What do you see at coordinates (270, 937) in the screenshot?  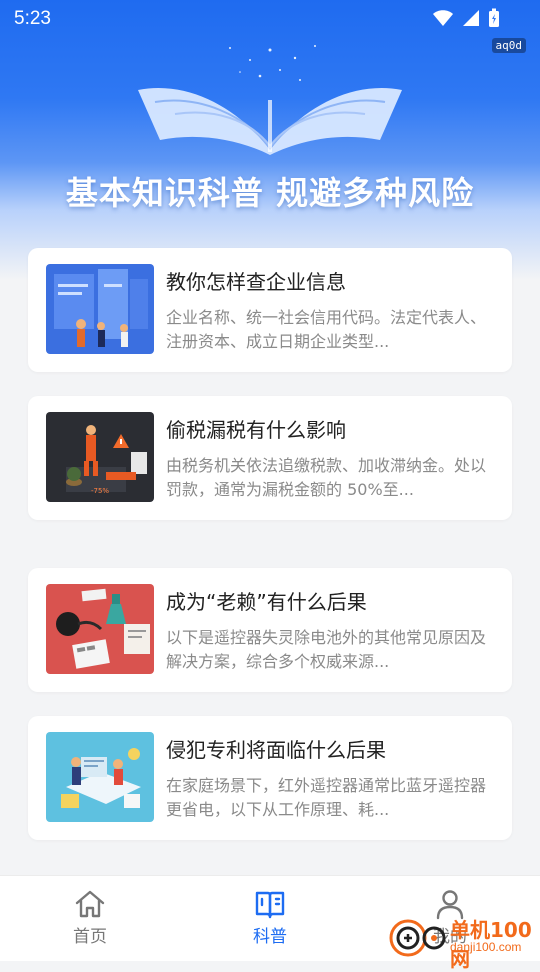 I see `tab-label: 科普` at bounding box center [270, 937].